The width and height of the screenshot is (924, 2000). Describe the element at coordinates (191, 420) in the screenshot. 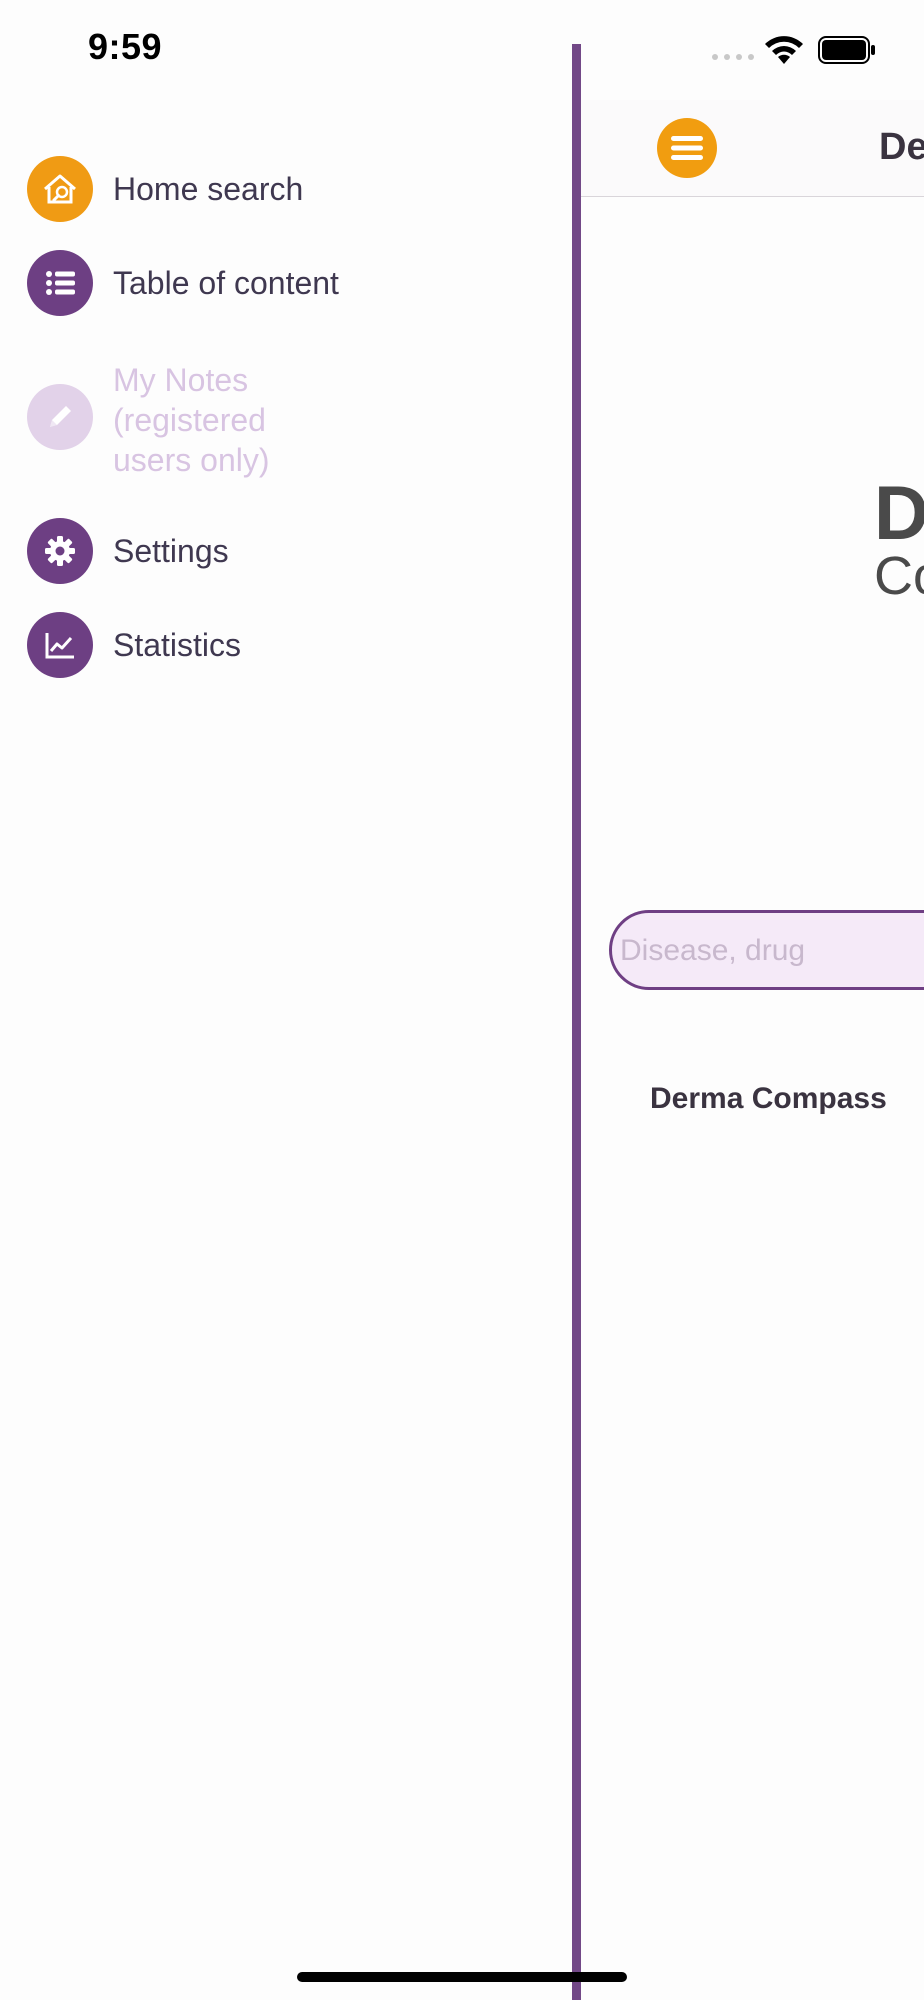

I see `drawer-item-label: My Notes (registered users only)` at that location.